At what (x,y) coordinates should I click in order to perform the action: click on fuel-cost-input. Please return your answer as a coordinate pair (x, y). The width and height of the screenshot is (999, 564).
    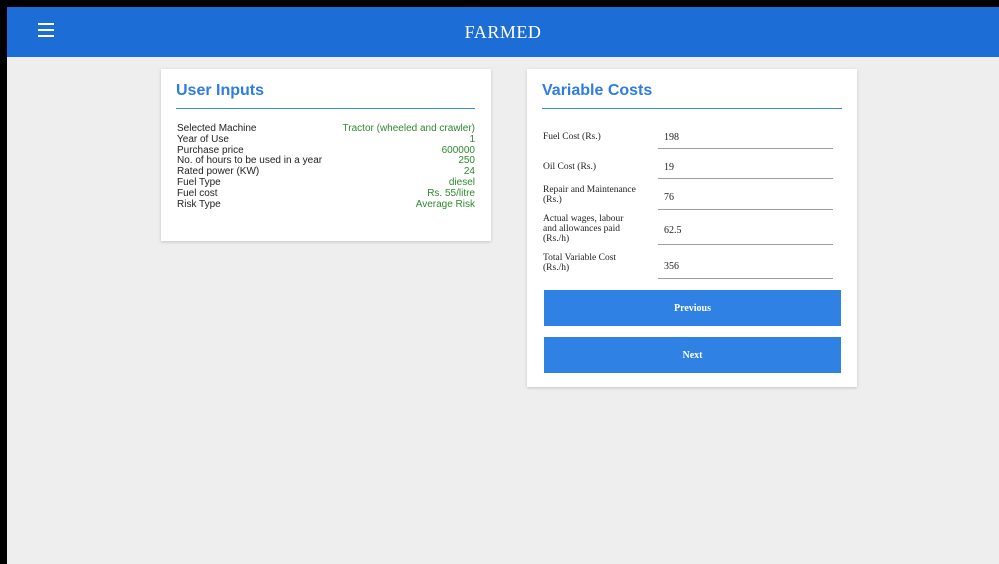
    Looking at the image, I should click on (745, 138).